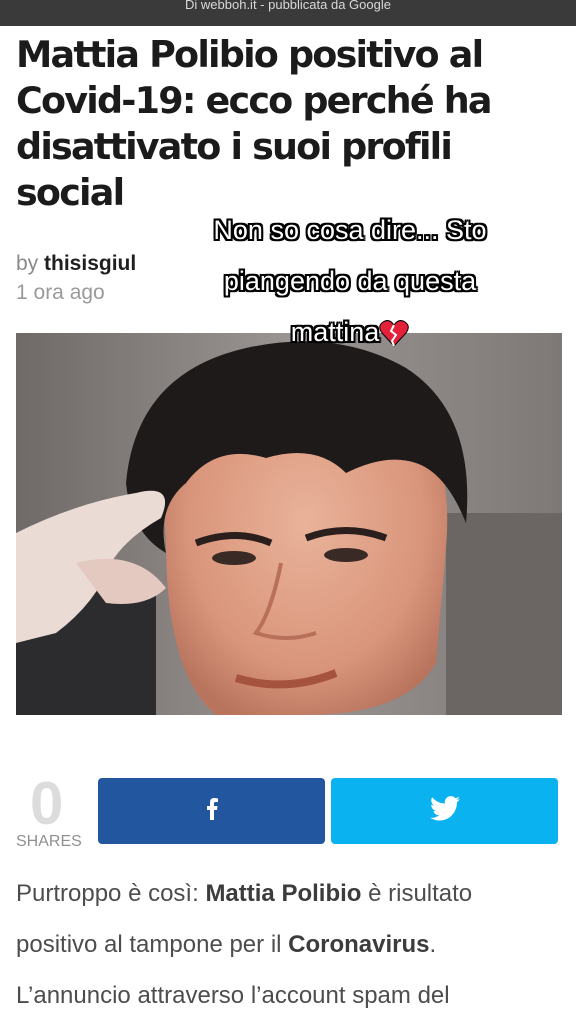 The image size is (576, 1024). I want to click on body-line-2: positivo al tampone per il Coronavirus., so click(296, 944).